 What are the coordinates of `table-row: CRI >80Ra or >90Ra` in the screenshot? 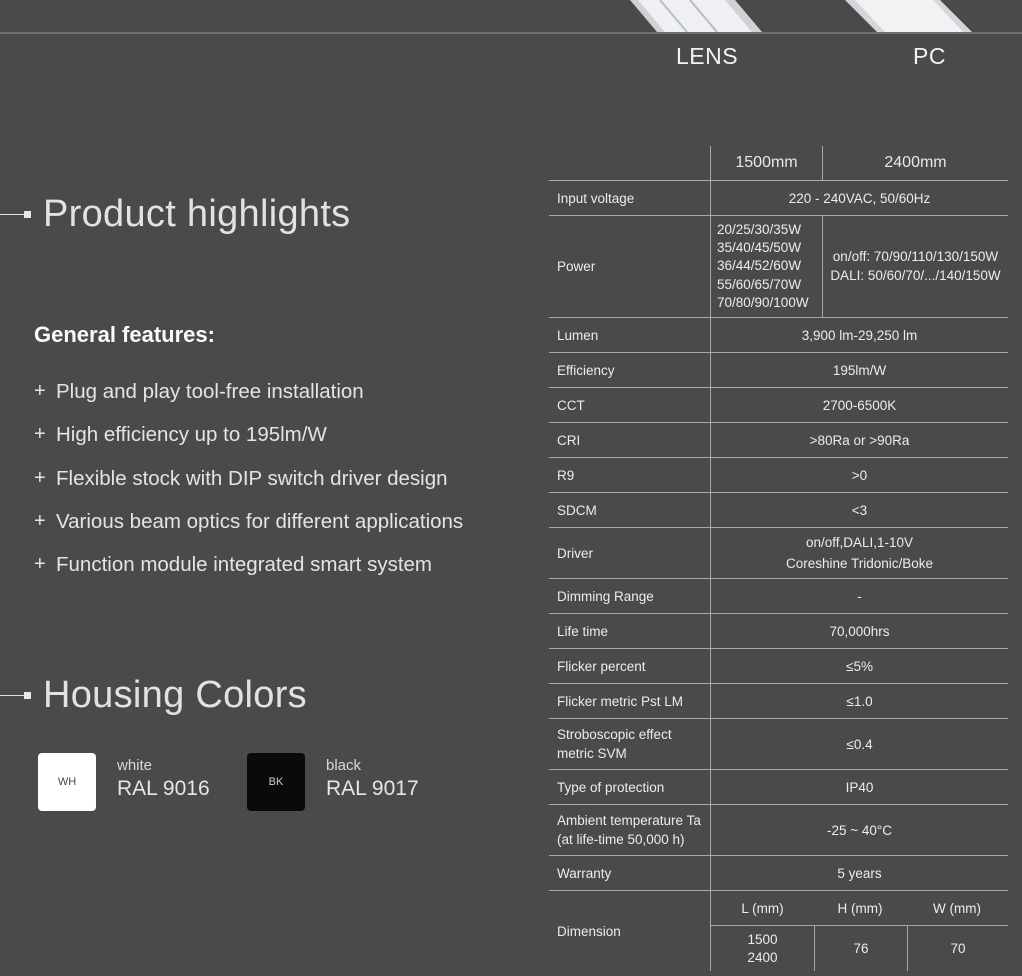 It's located at (778, 440).